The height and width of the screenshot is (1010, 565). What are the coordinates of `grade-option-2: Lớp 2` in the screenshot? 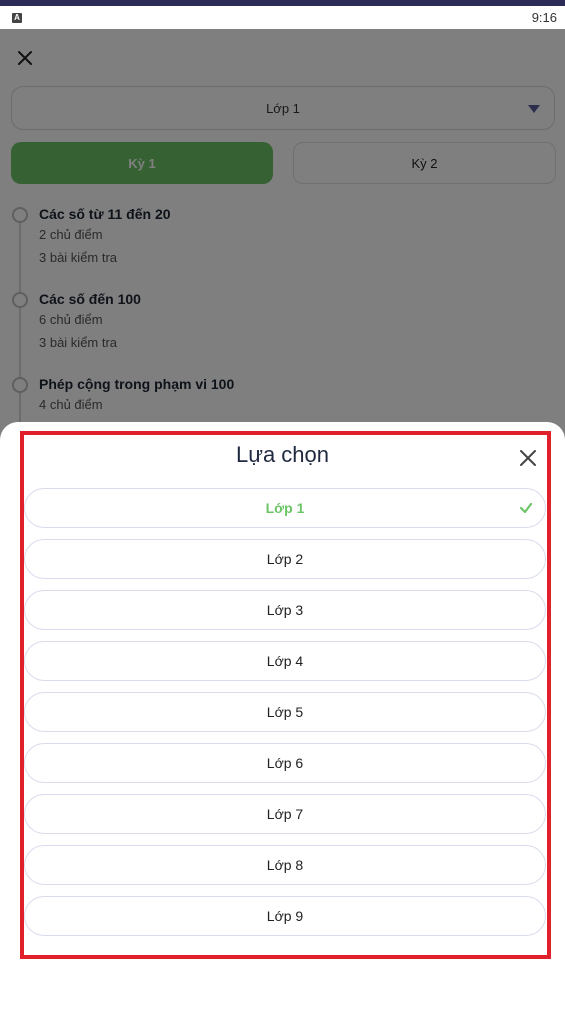 It's located at (285, 559).